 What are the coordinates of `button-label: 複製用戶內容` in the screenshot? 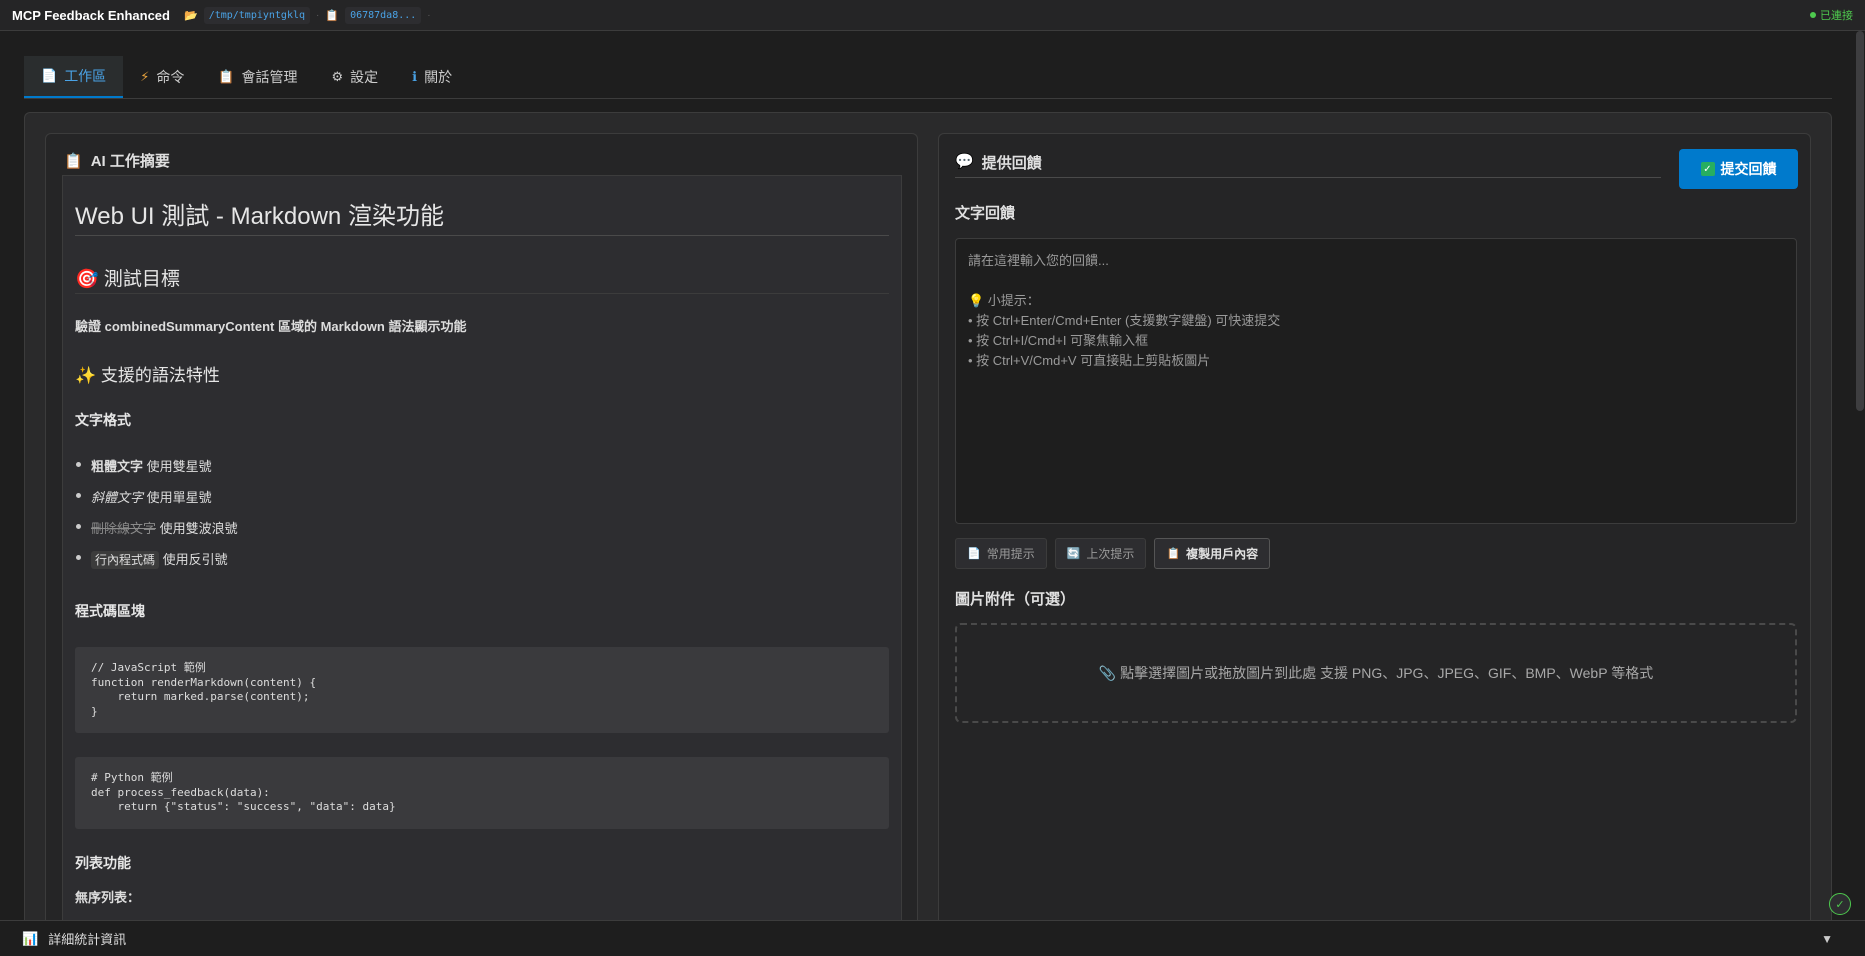 It's located at (1222, 554).